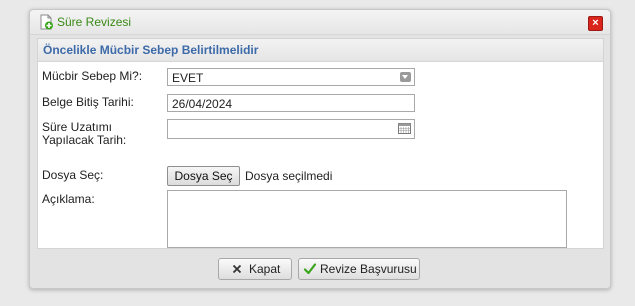 This screenshot has height=306, width=635. I want to click on submit-button-label: Revize Başvurusu, so click(368, 269).